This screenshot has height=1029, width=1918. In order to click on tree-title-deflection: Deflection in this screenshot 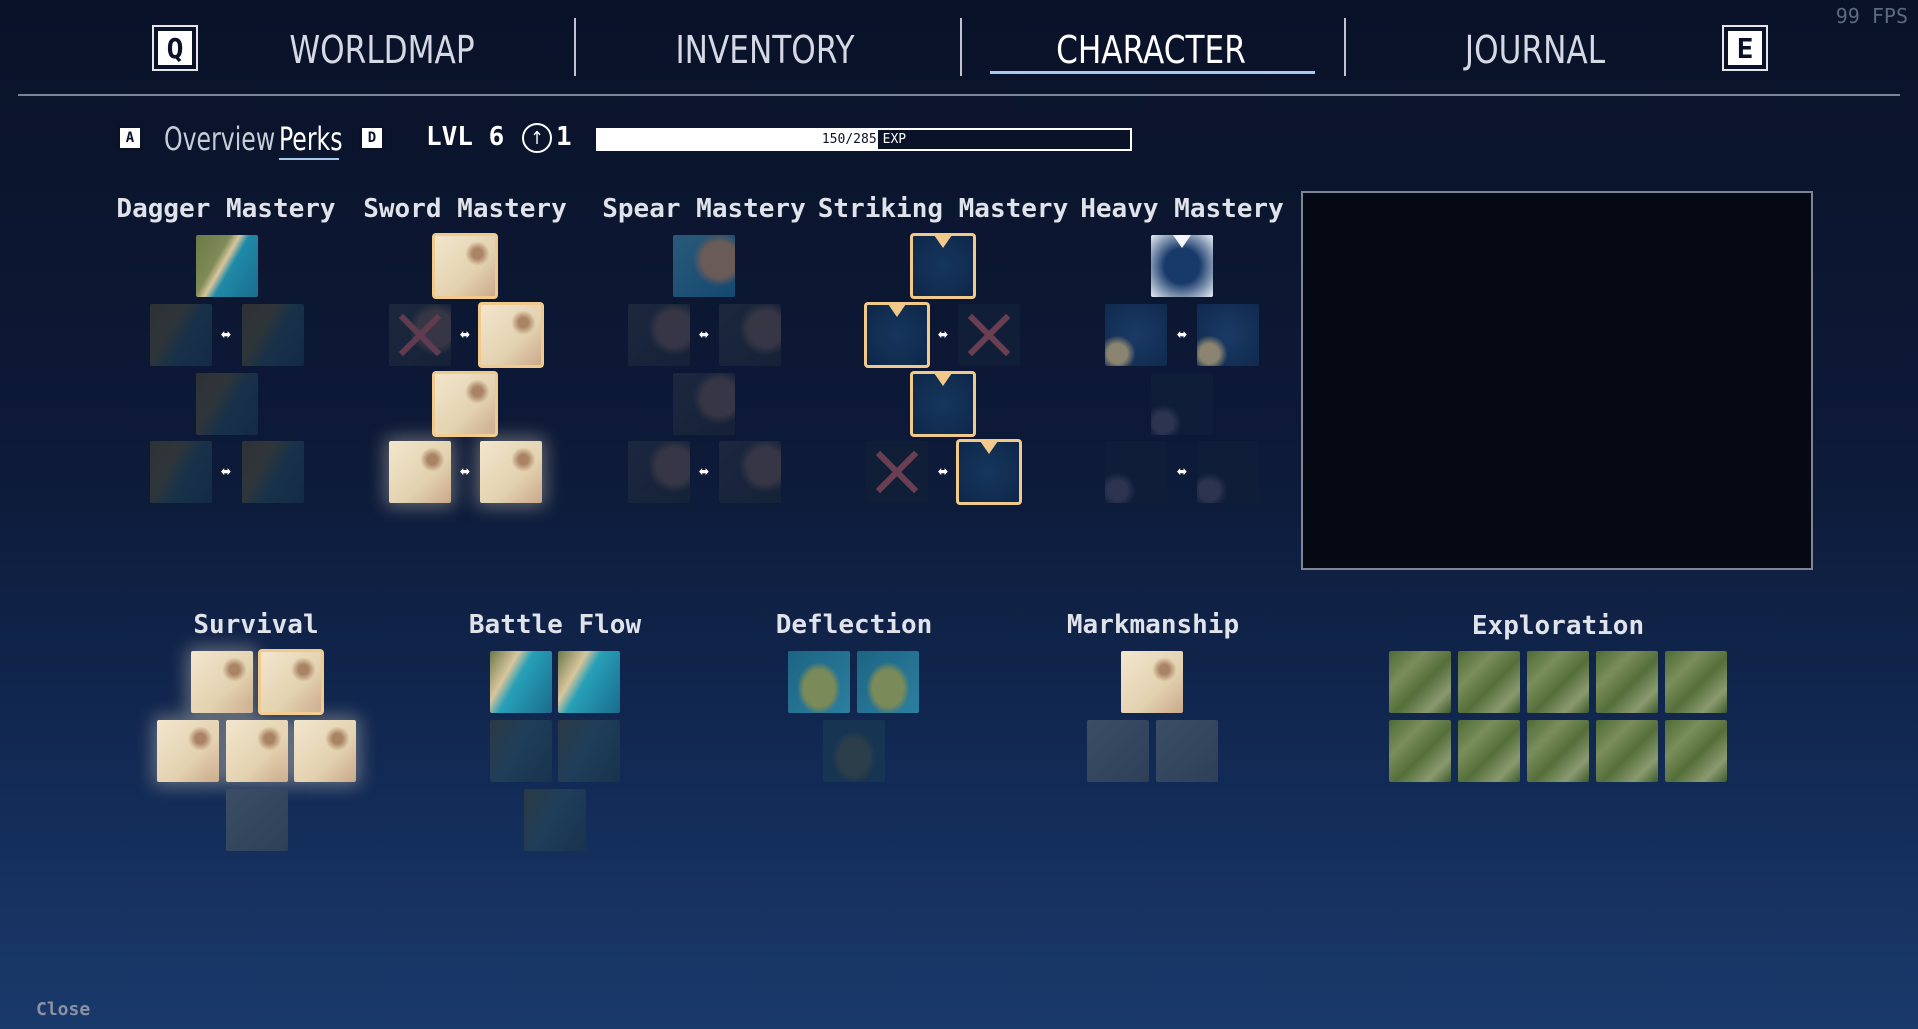, I will do `click(854, 625)`.